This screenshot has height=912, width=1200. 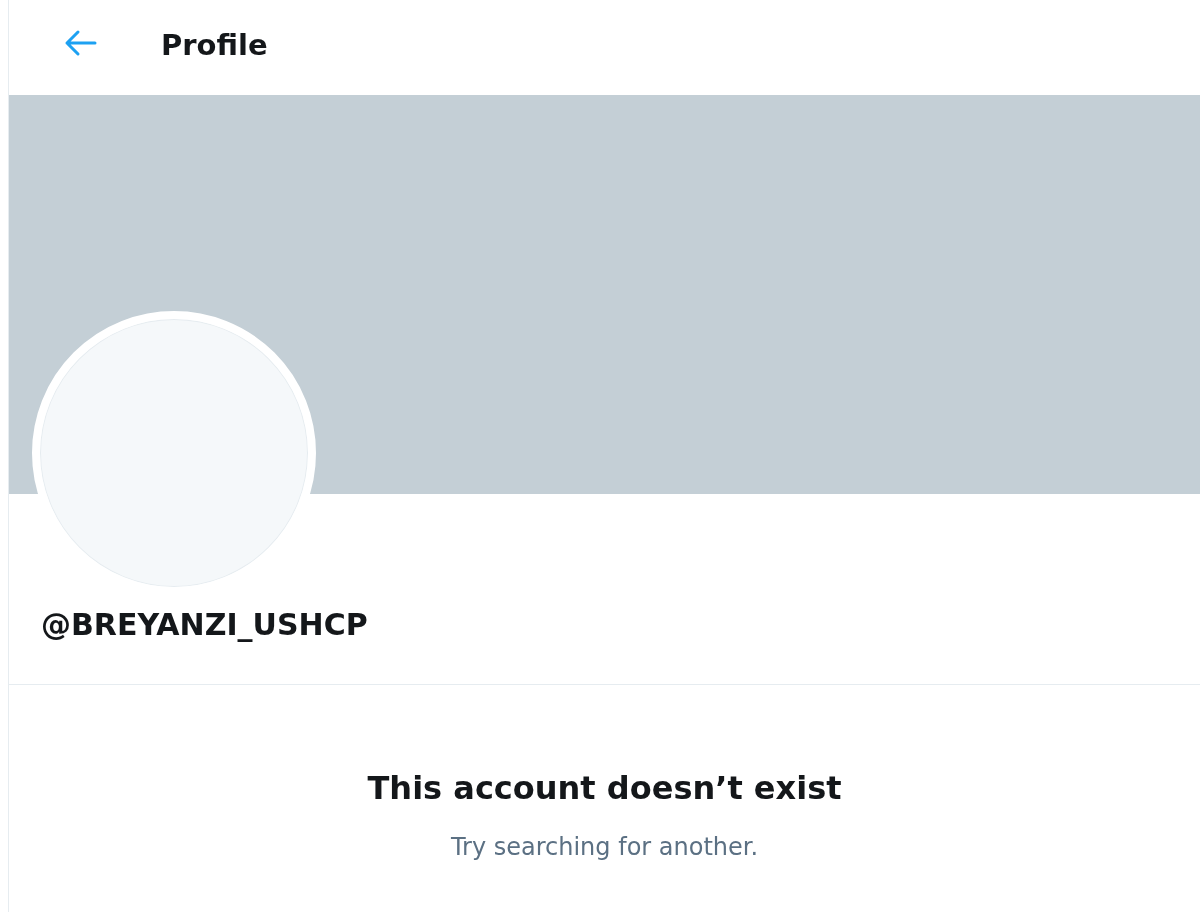 What do you see at coordinates (80, 42) in the screenshot?
I see `back-arrow-icon` at bounding box center [80, 42].